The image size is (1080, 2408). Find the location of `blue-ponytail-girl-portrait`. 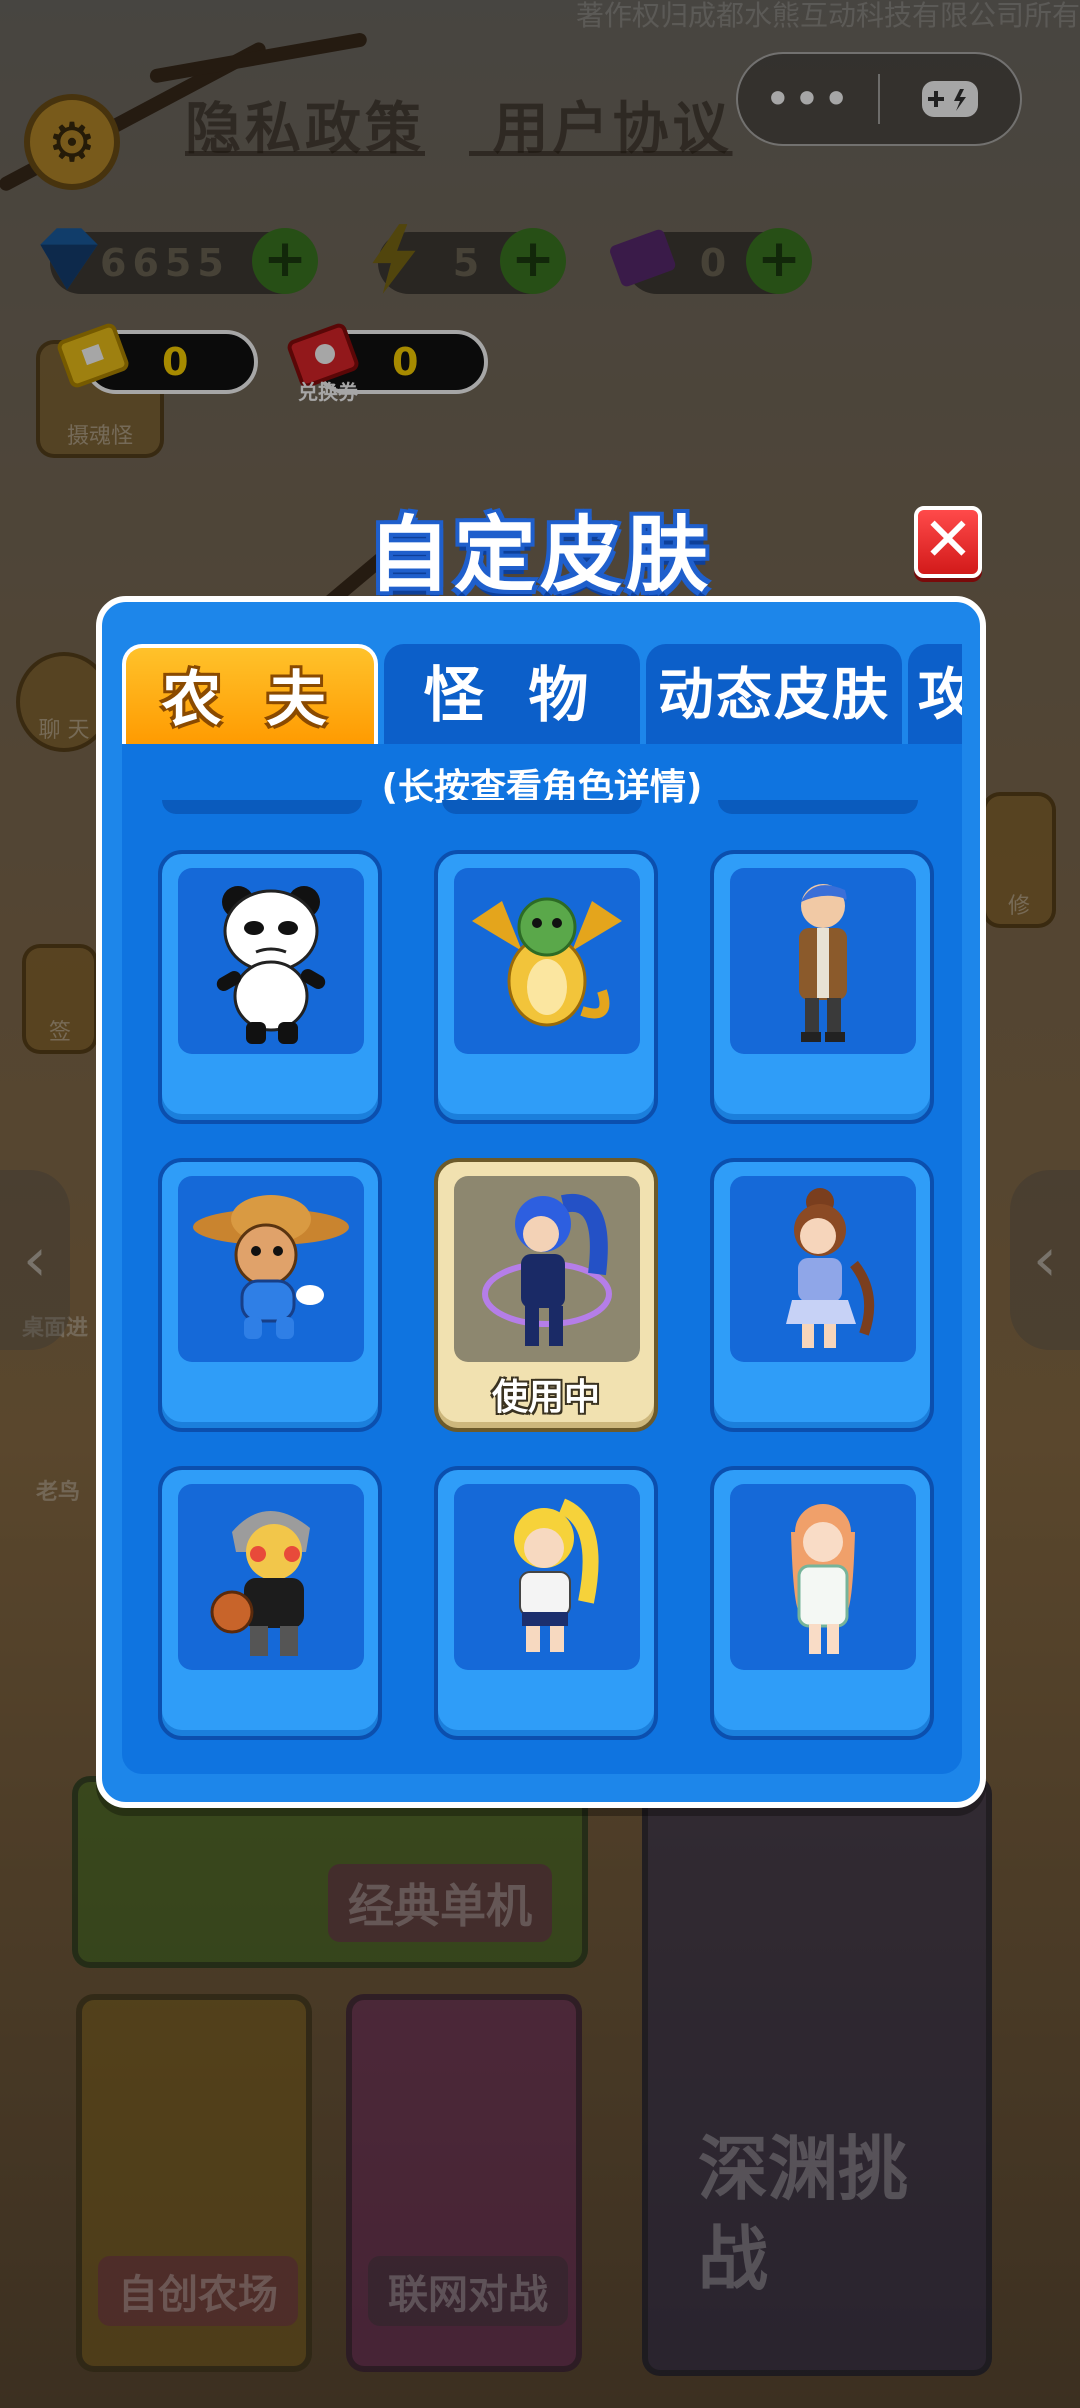

blue-ponytail-girl-portrait is located at coordinates (547, 1269).